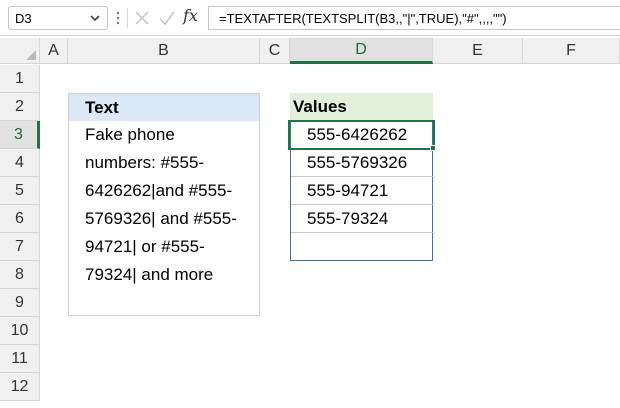 This screenshot has height=408, width=620. I want to click on column-header-a: A, so click(54, 51).